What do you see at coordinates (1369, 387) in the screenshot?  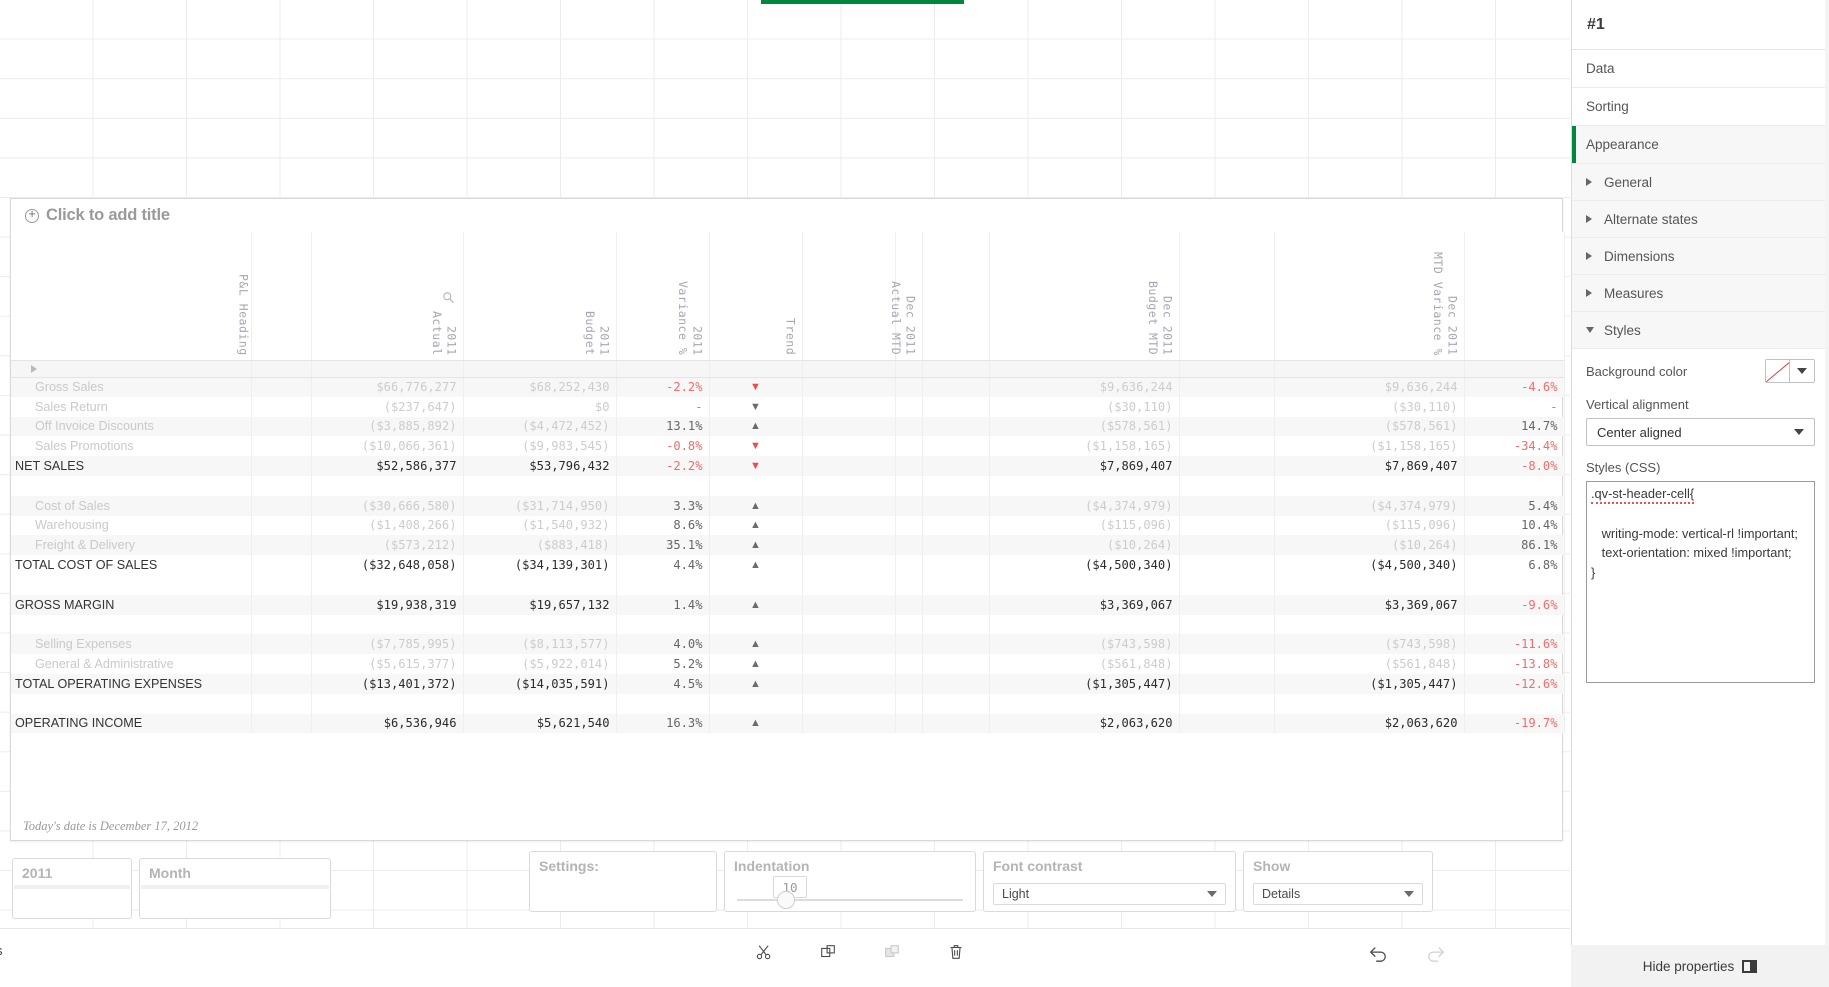 I see `cell-dec-budget-mtd: $9,636,244` at bounding box center [1369, 387].